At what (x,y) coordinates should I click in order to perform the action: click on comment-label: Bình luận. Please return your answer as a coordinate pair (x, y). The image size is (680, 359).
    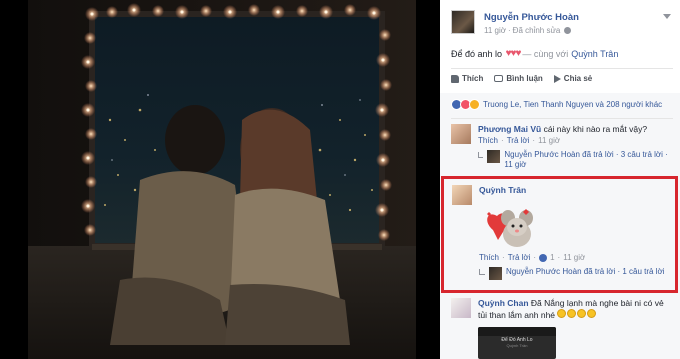
    Looking at the image, I should click on (524, 78).